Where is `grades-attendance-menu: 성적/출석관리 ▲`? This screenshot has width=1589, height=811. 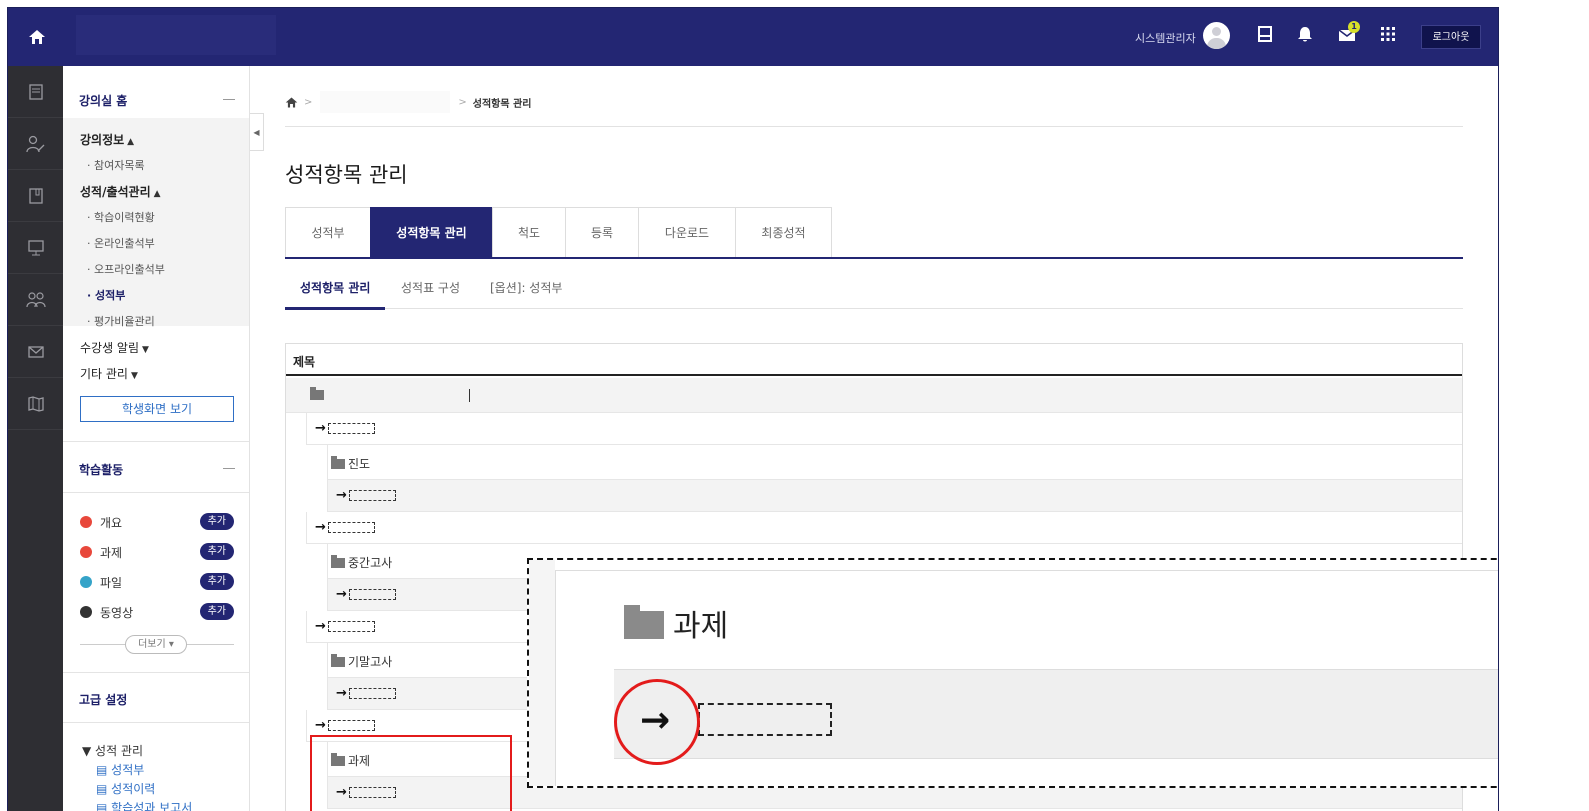 grades-attendance-menu: 성적/출석관리 ▲ is located at coordinates (120, 191).